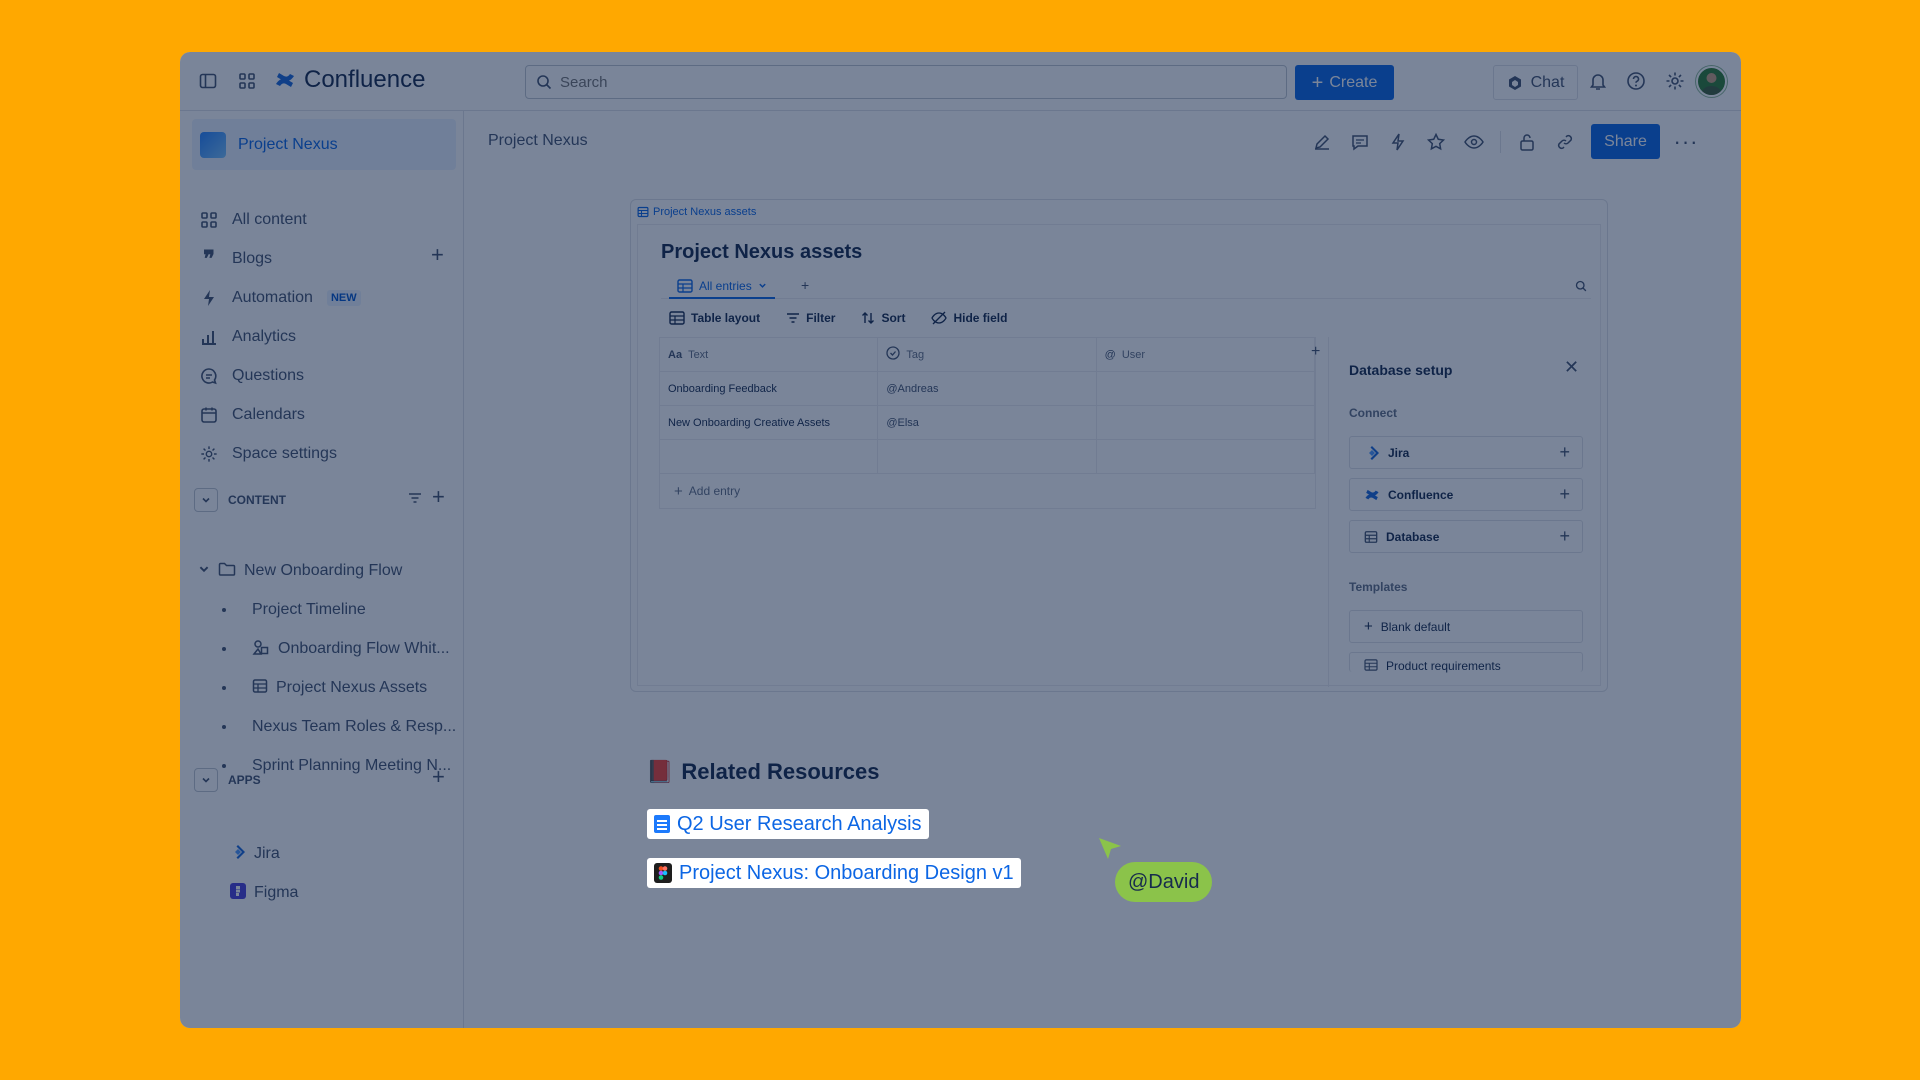 The image size is (1920, 1080). What do you see at coordinates (1571, 367) in the screenshot?
I see `close-icon: ✕` at bounding box center [1571, 367].